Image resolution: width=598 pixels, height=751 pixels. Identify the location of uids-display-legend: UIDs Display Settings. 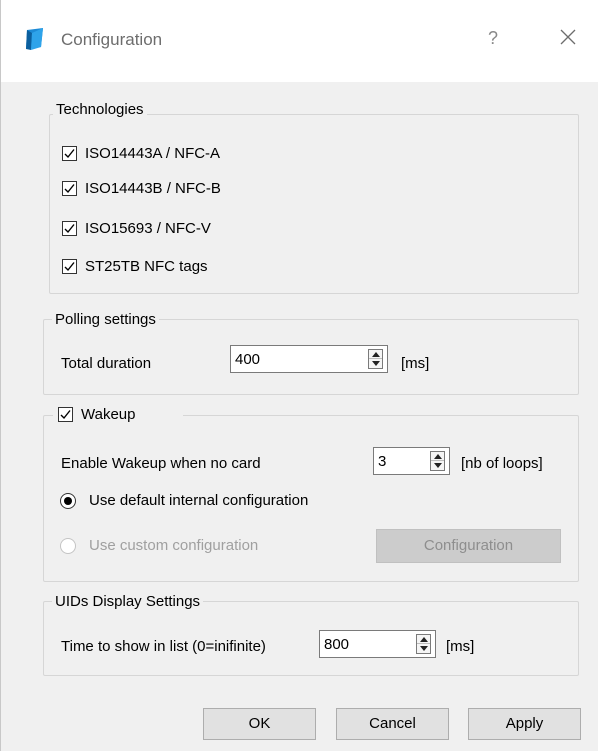
(128, 601).